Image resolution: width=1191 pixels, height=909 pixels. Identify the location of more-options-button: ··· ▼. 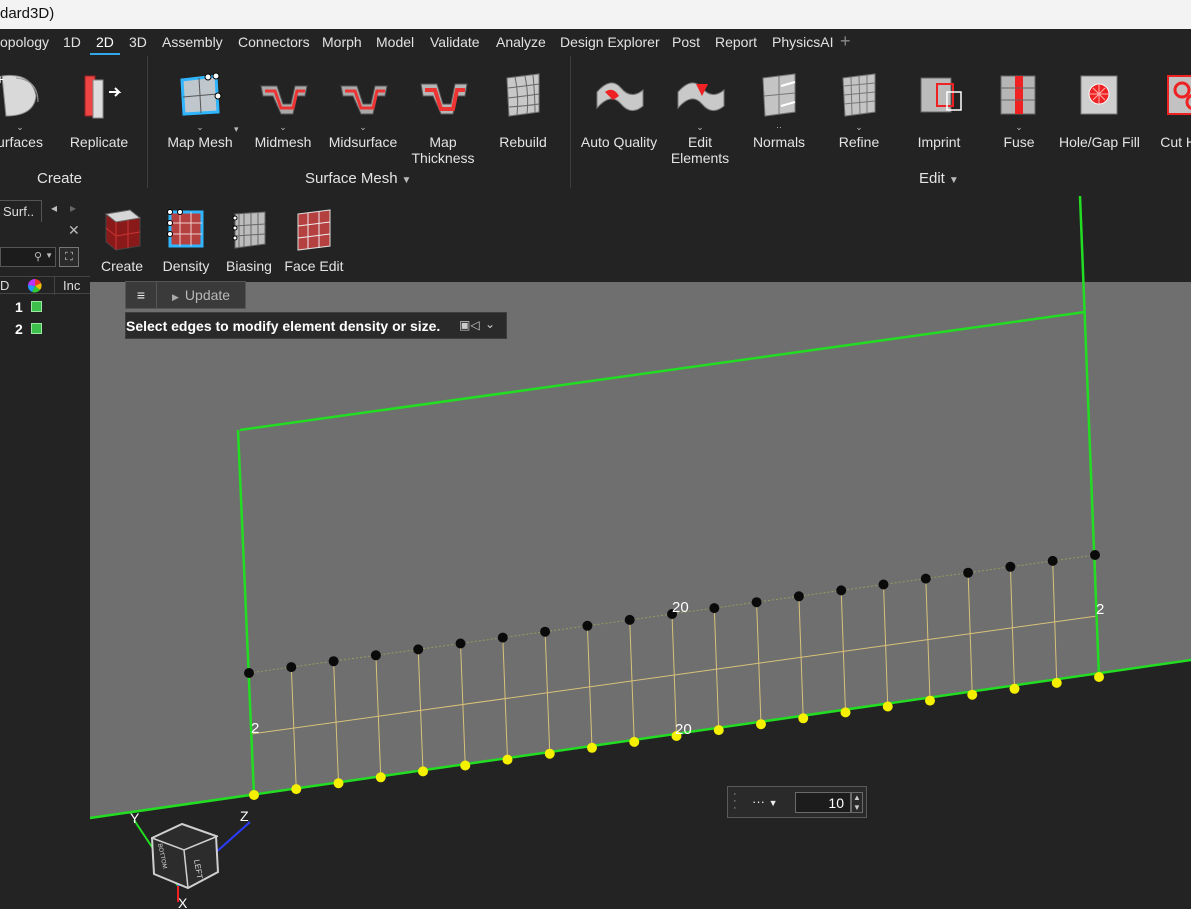
(765, 801).